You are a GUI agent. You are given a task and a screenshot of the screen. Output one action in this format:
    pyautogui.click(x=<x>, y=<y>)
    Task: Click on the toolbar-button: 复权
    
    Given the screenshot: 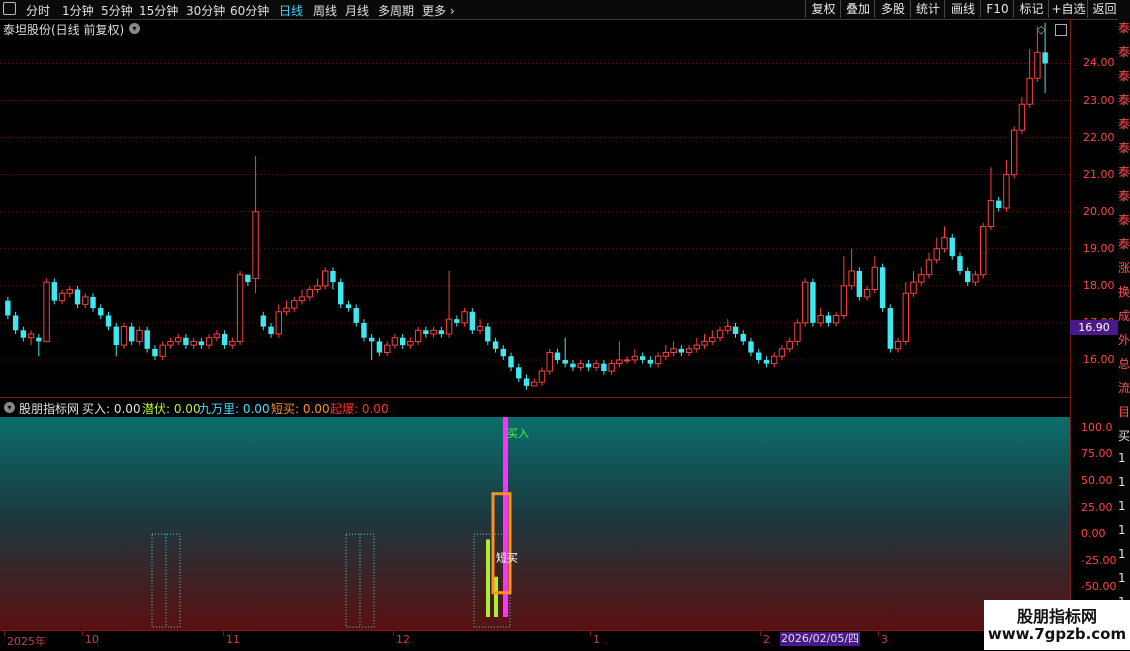 What is the action you would take?
    pyautogui.click(x=823, y=9)
    